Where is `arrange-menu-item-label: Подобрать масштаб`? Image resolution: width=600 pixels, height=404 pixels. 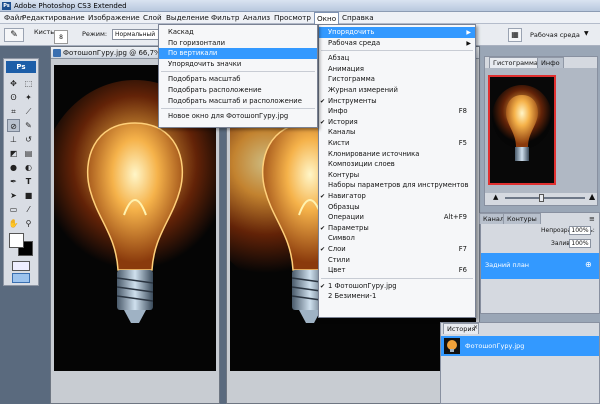 arrange-menu-item-label: Подобрать масштаб is located at coordinates (204, 79).